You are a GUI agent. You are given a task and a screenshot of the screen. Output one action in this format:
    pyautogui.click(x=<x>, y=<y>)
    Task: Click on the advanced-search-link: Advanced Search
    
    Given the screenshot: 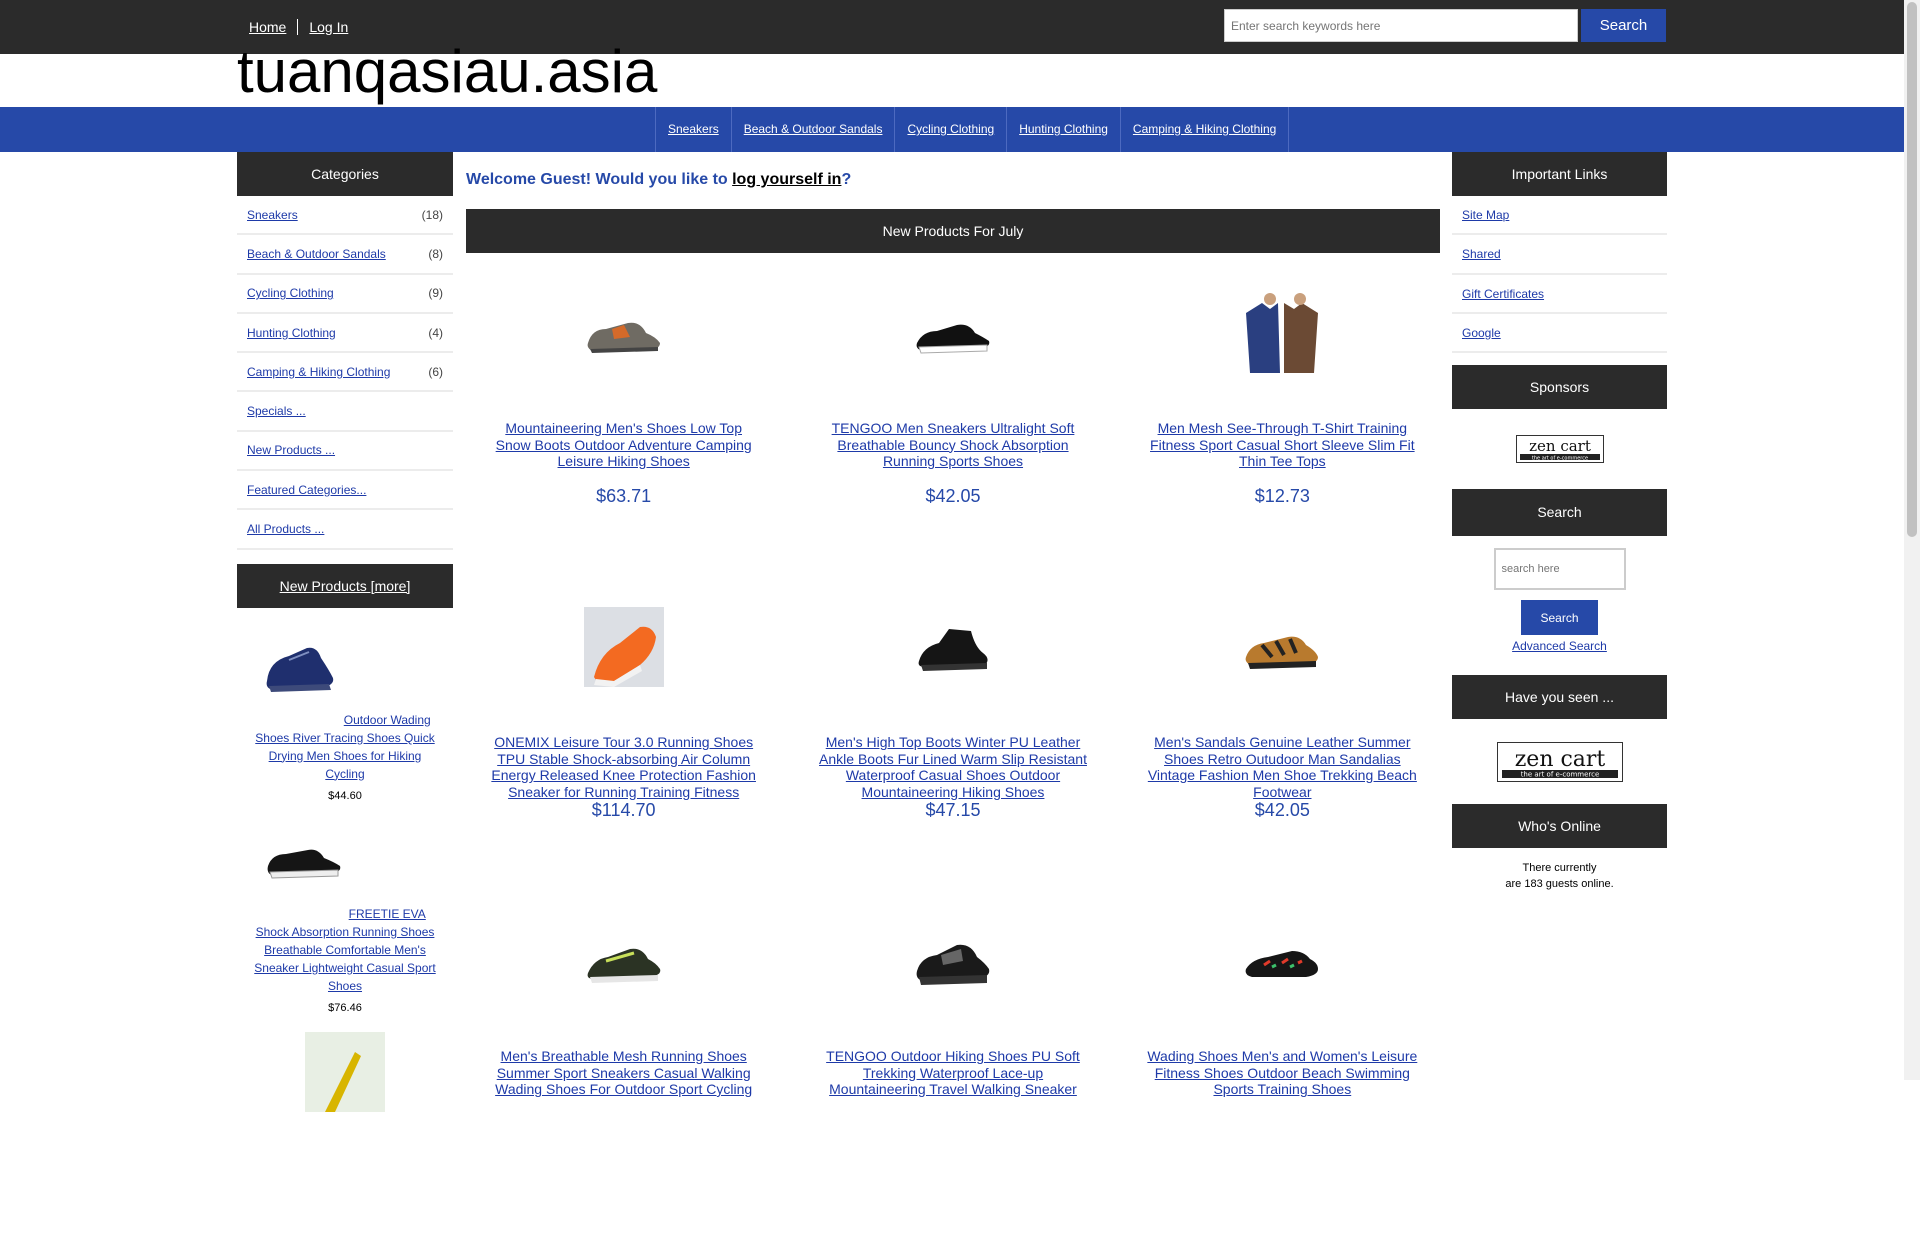 What is the action you would take?
    pyautogui.click(x=1559, y=646)
    